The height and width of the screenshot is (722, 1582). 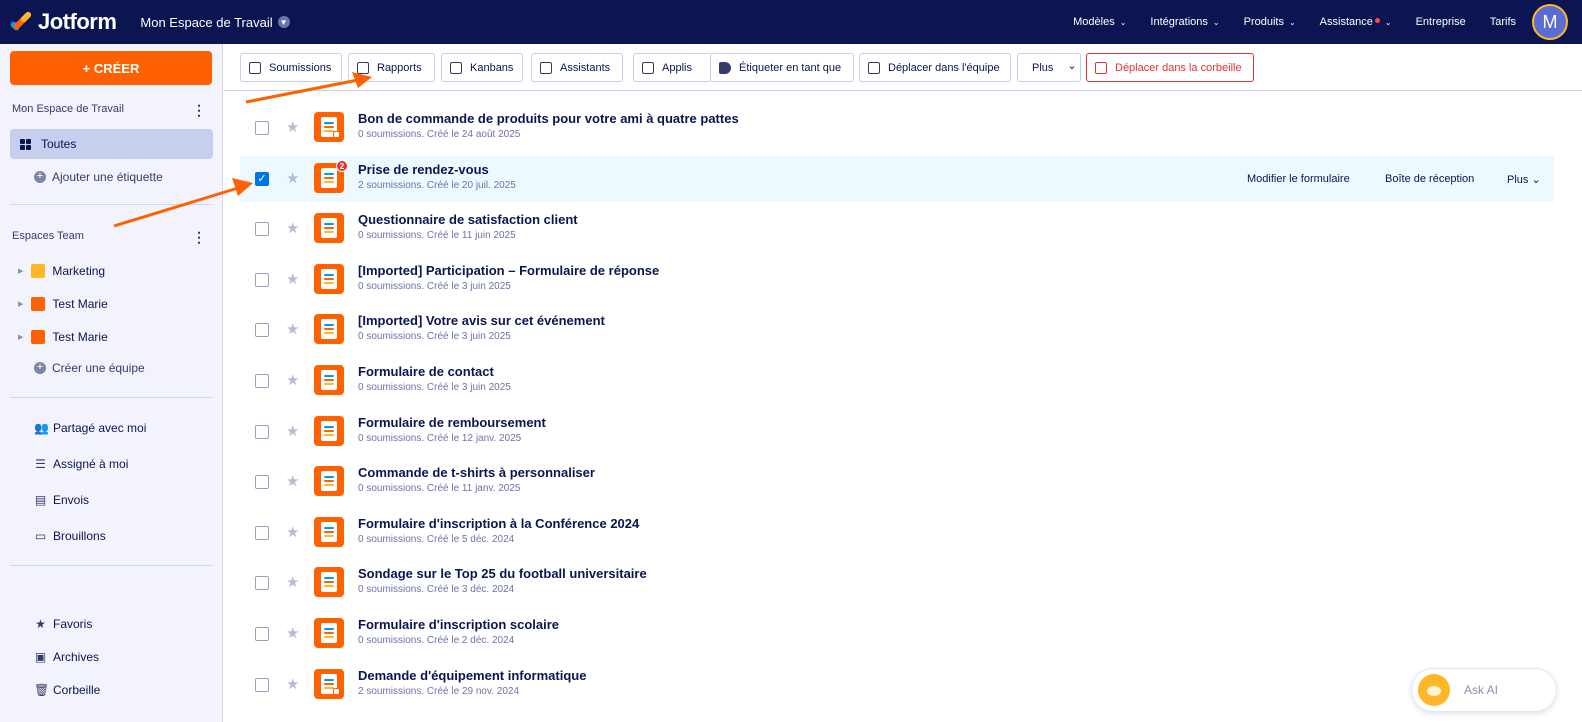 What do you see at coordinates (81, 464) in the screenshot?
I see `sidebar-item-task-list: ☰ Assigné à moi` at bounding box center [81, 464].